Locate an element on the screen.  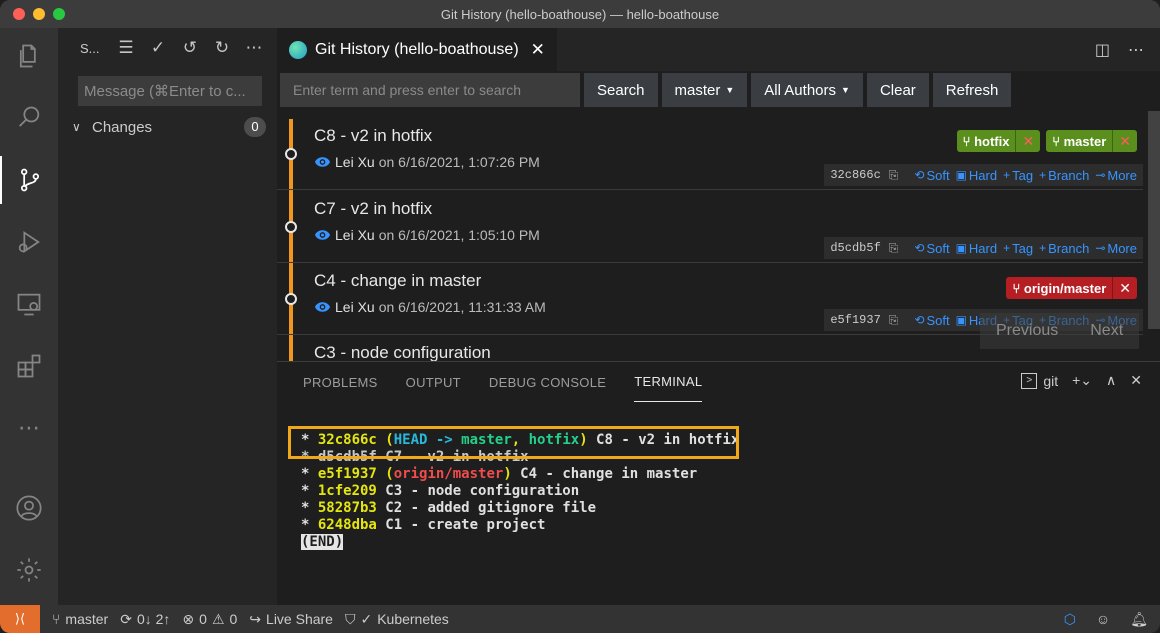
live-share-status: ↪ Live Share is located at coordinates (291, 619).